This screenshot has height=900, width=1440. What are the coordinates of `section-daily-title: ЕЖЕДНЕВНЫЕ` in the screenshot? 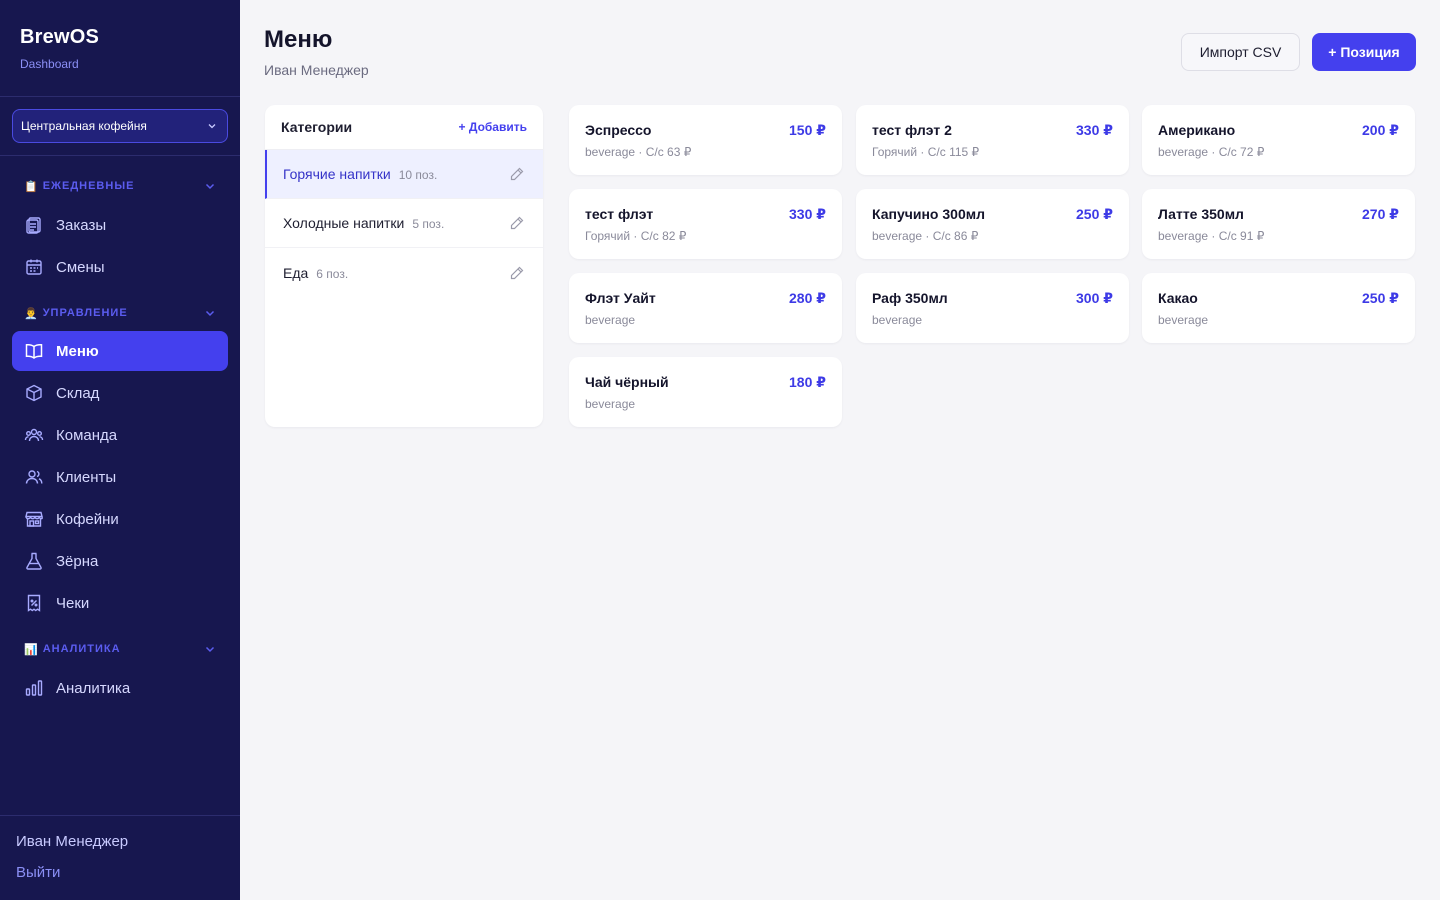 It's located at (88, 186).